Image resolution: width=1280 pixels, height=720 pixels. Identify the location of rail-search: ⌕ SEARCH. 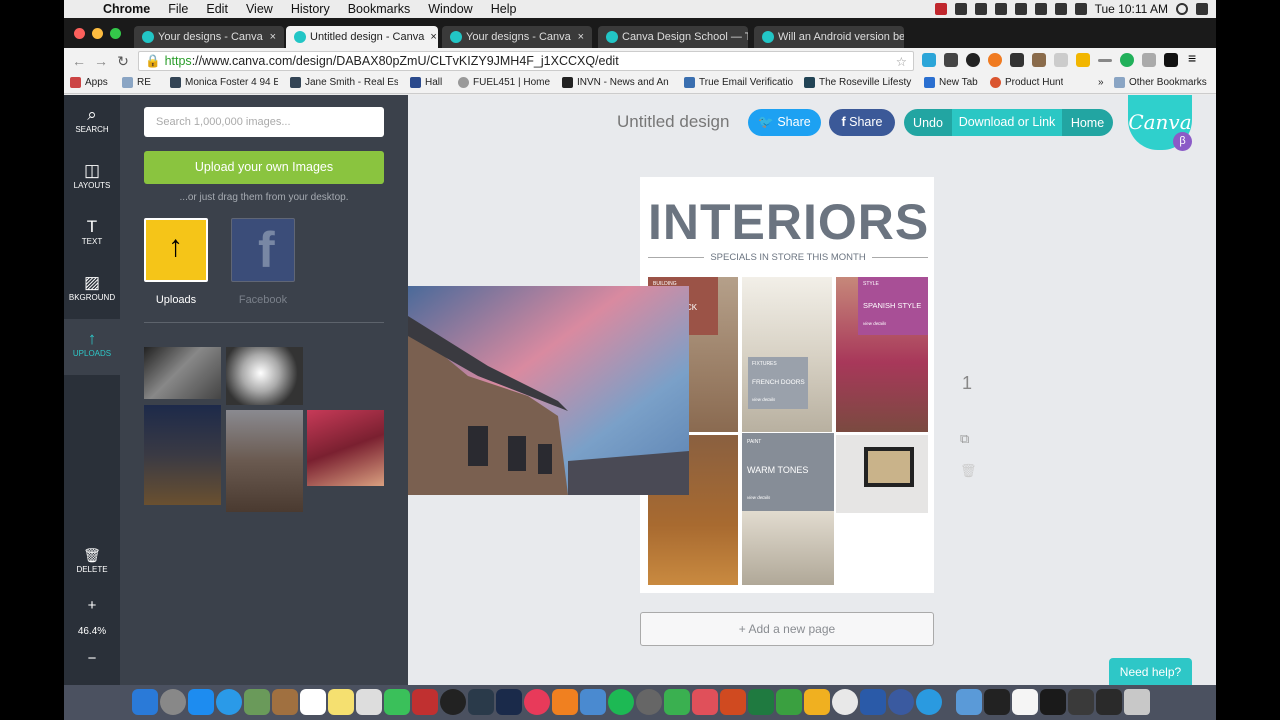
(92, 123).